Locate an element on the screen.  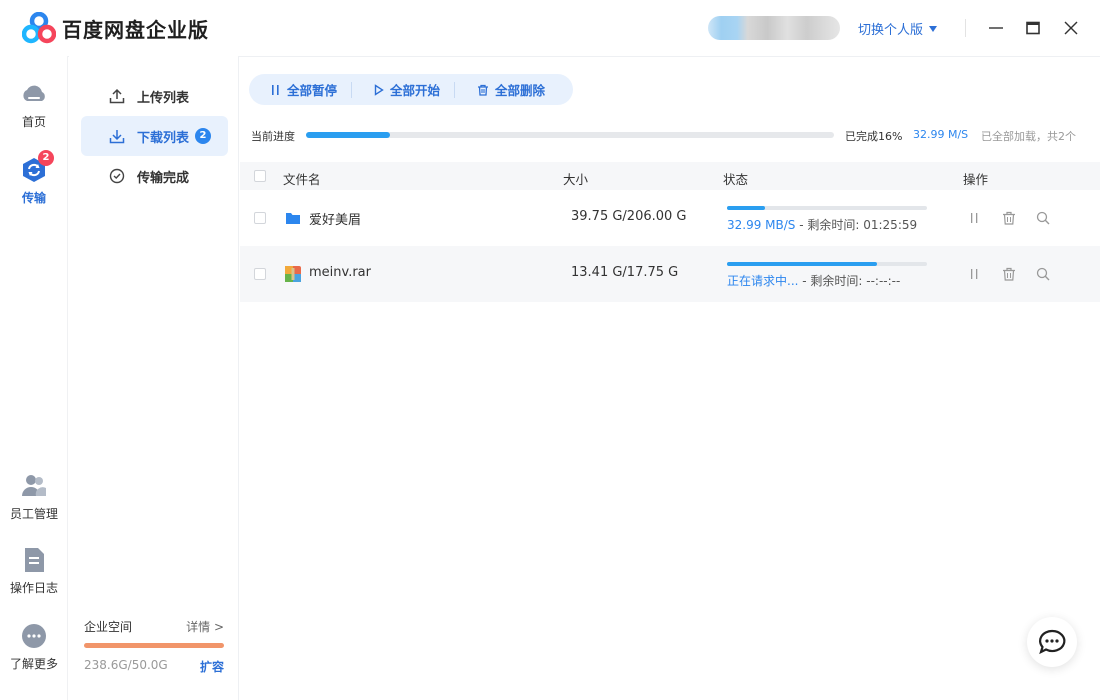
row-status: 正在请求中... - 剩余时间: --:--:-- is located at coordinates (813, 280).